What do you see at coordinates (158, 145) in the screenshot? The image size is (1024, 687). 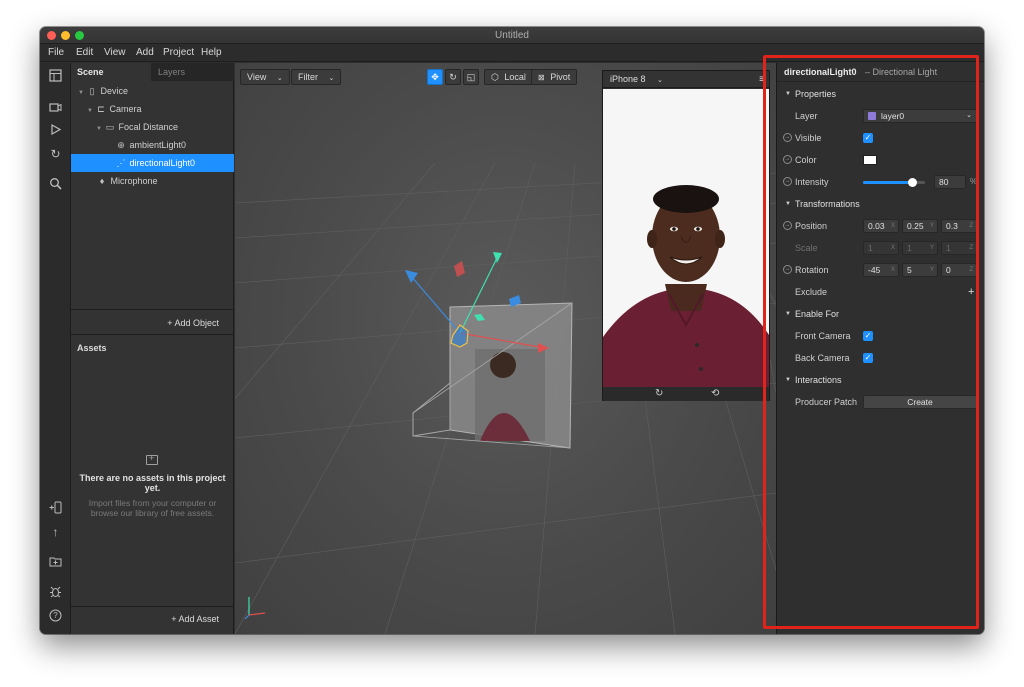 I see `tree-item-label: ambientLight0` at bounding box center [158, 145].